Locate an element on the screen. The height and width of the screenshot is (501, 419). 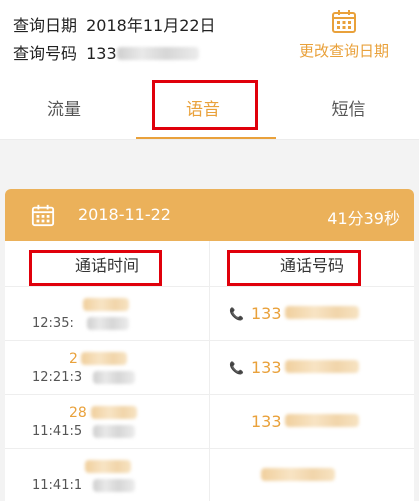
query-header: 查询日期 2018年11月22日 查询号码 133 更改查询日期 is located at coordinates (209, 37).